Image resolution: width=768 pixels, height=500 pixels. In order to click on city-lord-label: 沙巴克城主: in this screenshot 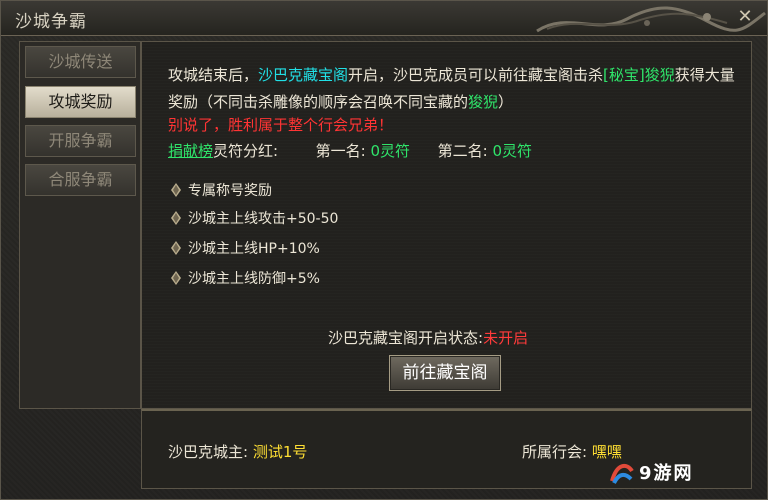, I will do `click(208, 452)`.